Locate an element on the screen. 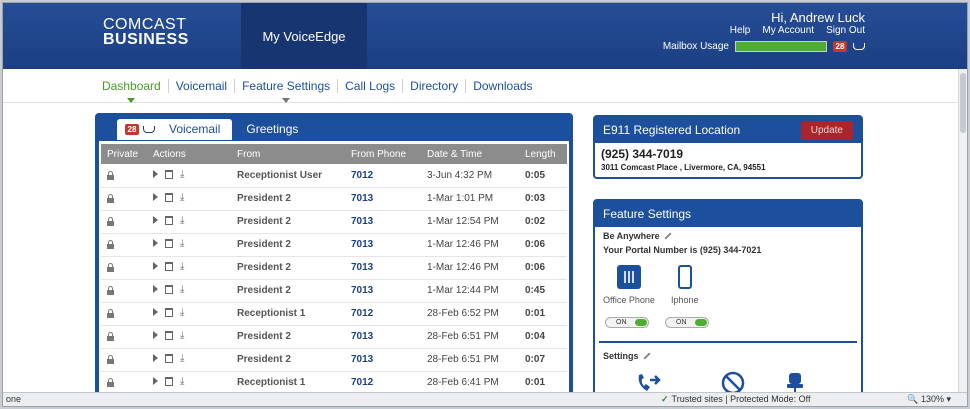 Image resolution: width=970 pixels, height=409 pixels. table-row: ⤓ President 2 7013 1-Mar 12:44 PM 0:45 is located at coordinates (334, 291).